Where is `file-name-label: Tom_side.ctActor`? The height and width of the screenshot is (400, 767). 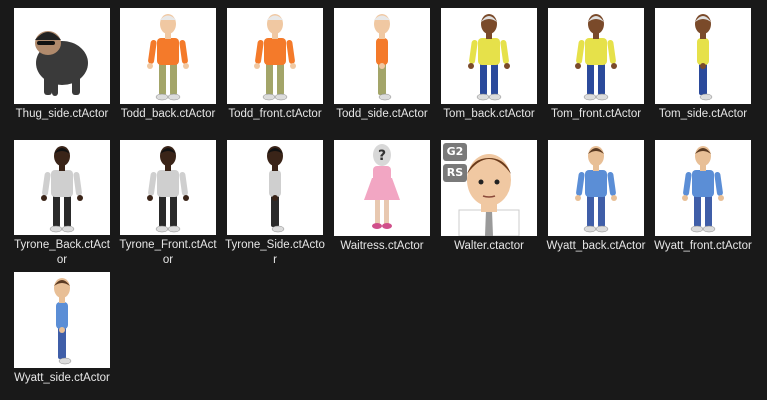
file-name-label: Tom_side.ctActor is located at coordinates (703, 114).